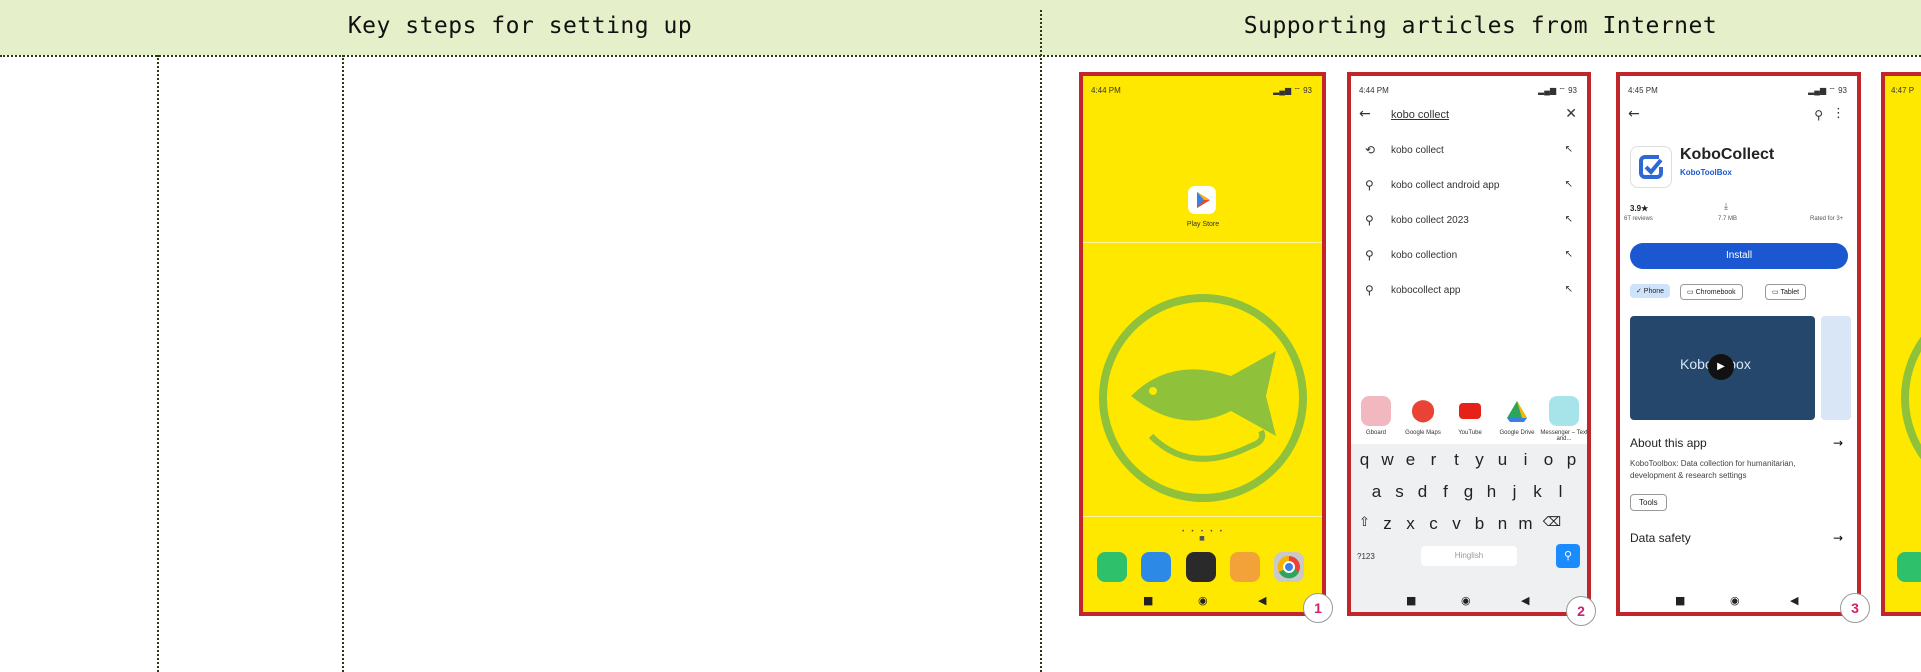 The width and height of the screenshot is (1921, 672). What do you see at coordinates (1786, 292) in the screenshot?
I see `chip-tablet: ▭ Tablet` at bounding box center [1786, 292].